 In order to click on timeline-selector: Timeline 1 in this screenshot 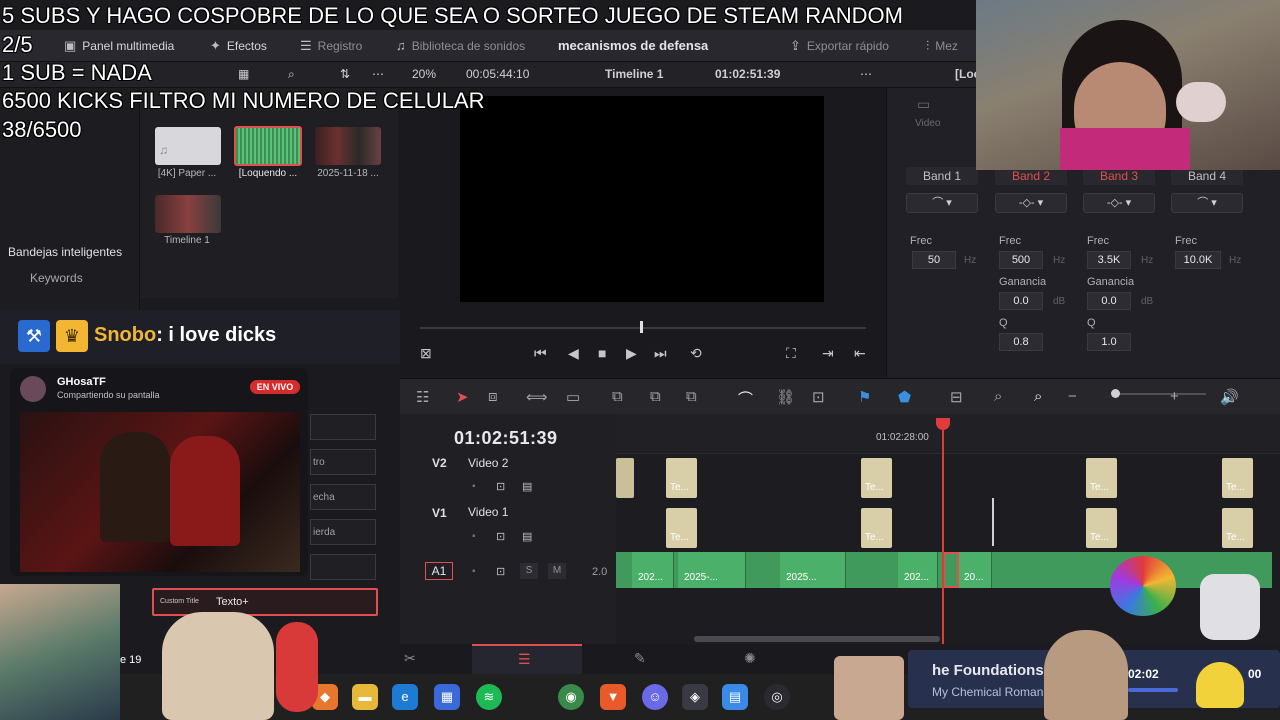, I will do `click(634, 74)`.